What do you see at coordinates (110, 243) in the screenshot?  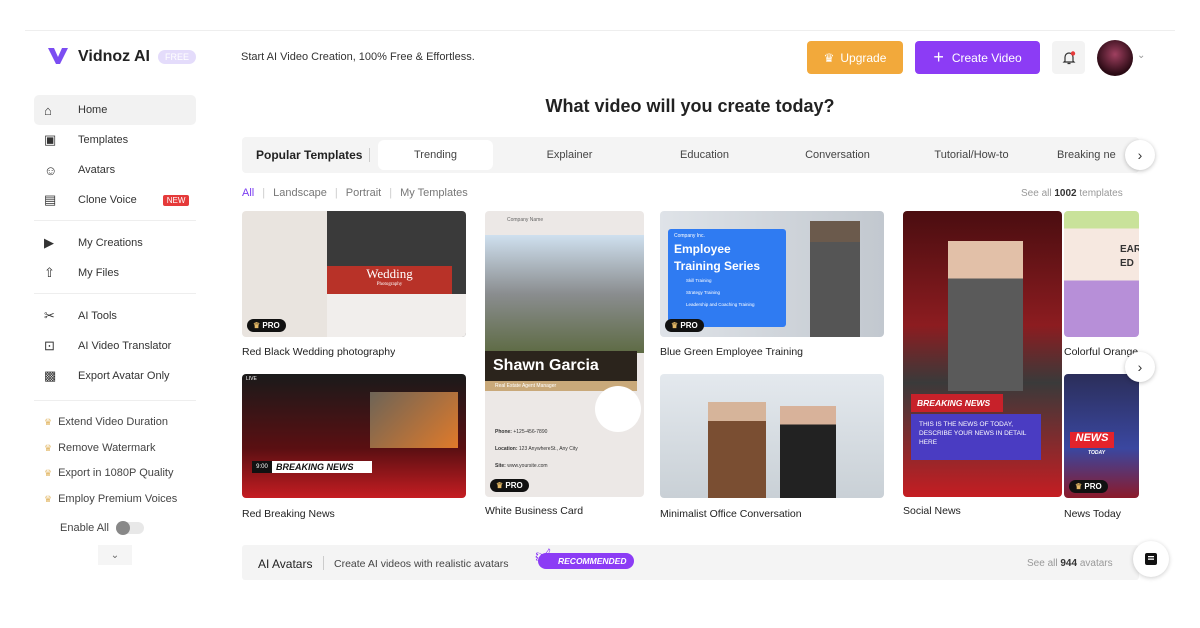 I see `sidebar-item-label: My Creations` at bounding box center [110, 243].